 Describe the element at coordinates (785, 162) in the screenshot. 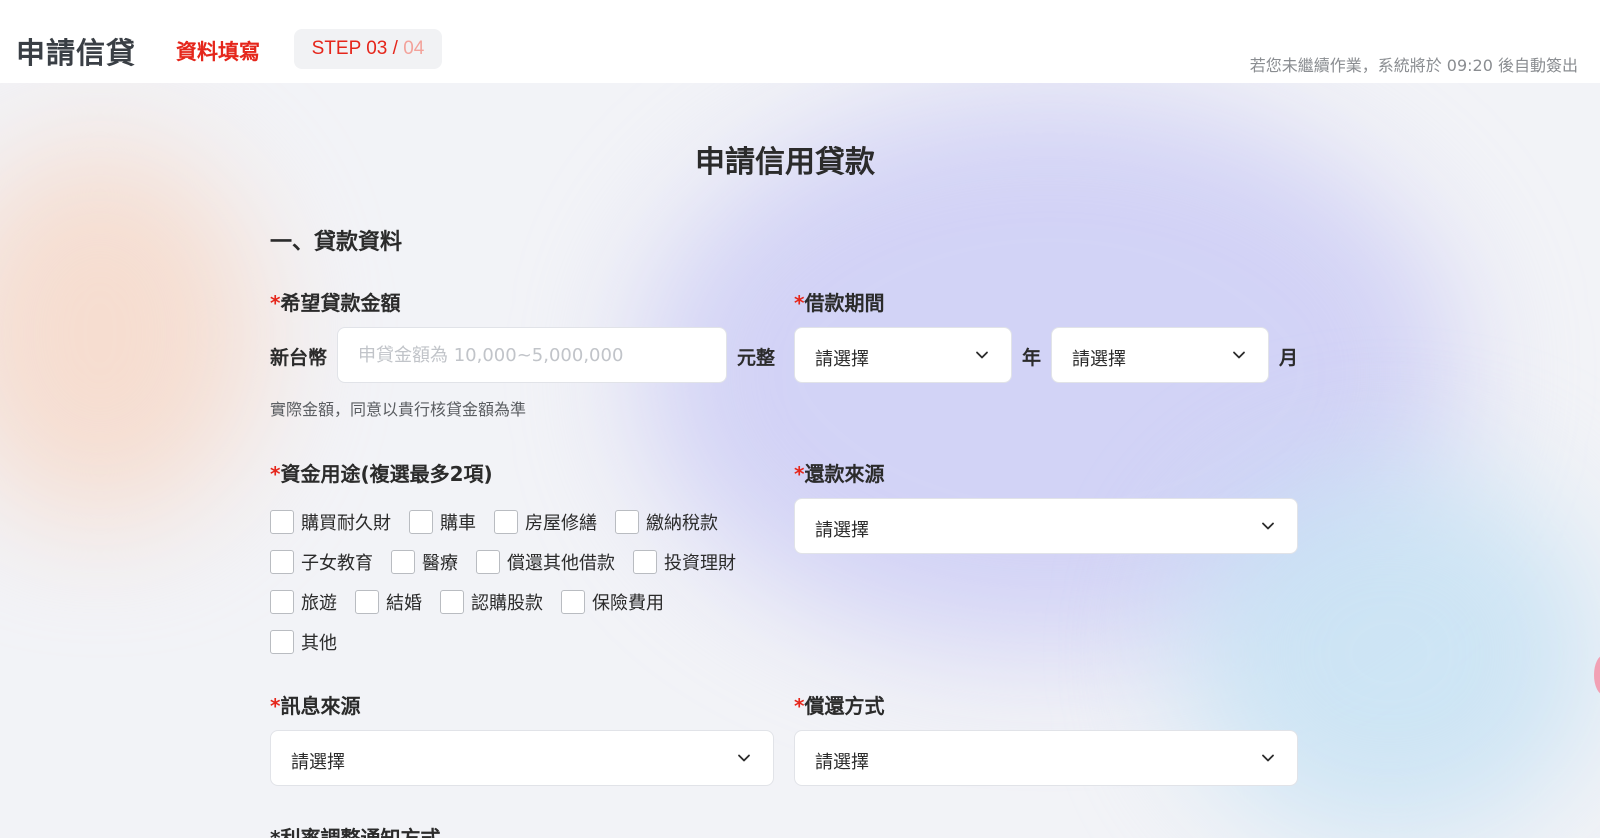

I see `page-title: 申請信用貸款` at that location.